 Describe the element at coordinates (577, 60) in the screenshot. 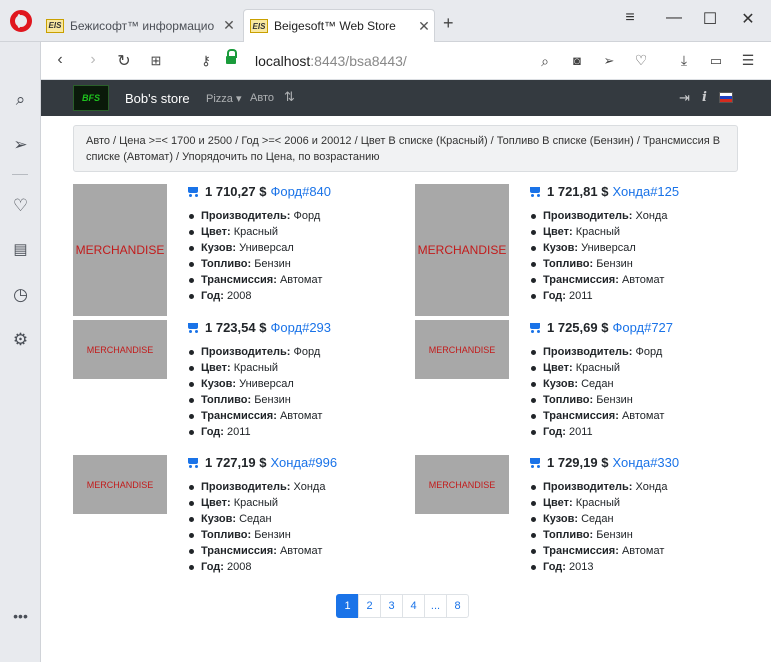

I see `camera-icon: ◙` at that location.